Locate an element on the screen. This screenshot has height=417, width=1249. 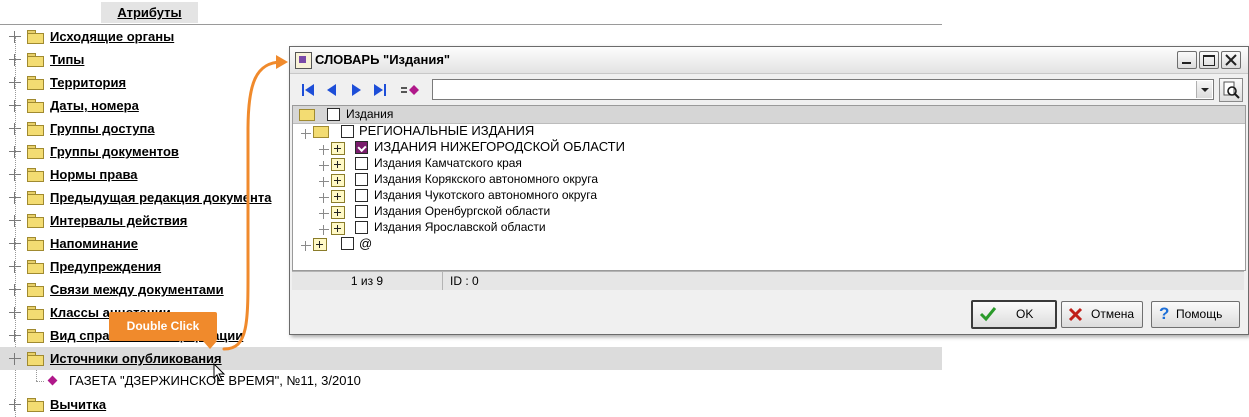
minimize-icon is located at coordinates (1186, 63).